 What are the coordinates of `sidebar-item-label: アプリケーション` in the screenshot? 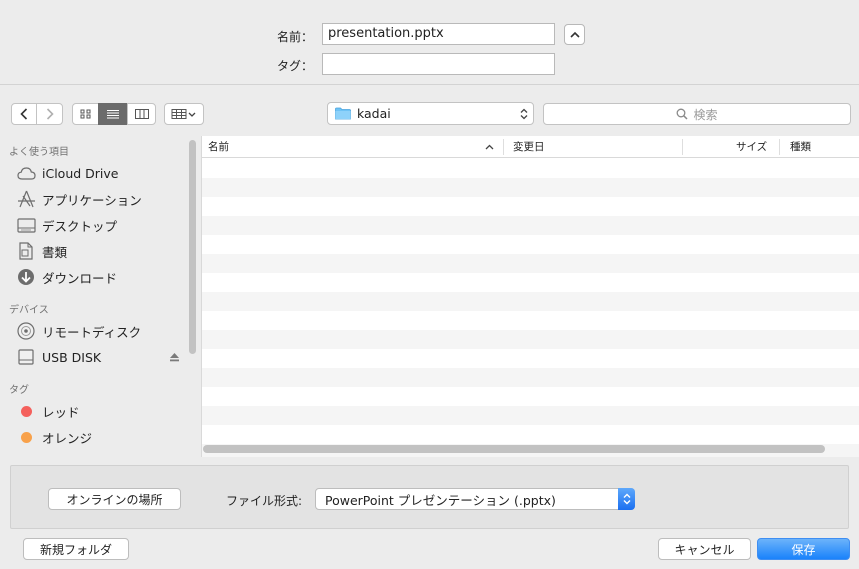 It's located at (92, 200).